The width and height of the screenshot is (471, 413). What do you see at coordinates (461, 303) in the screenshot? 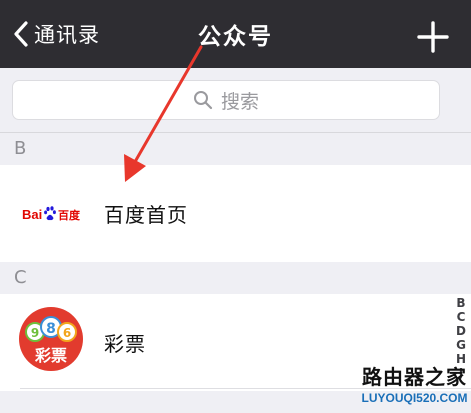
I see `index-letter: B` at bounding box center [461, 303].